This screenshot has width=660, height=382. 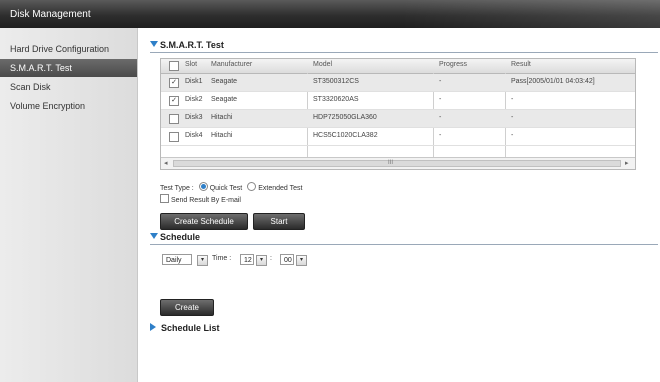 I want to click on sidebar-item-volume-encryption: Volume Encryption, so click(x=68, y=106).